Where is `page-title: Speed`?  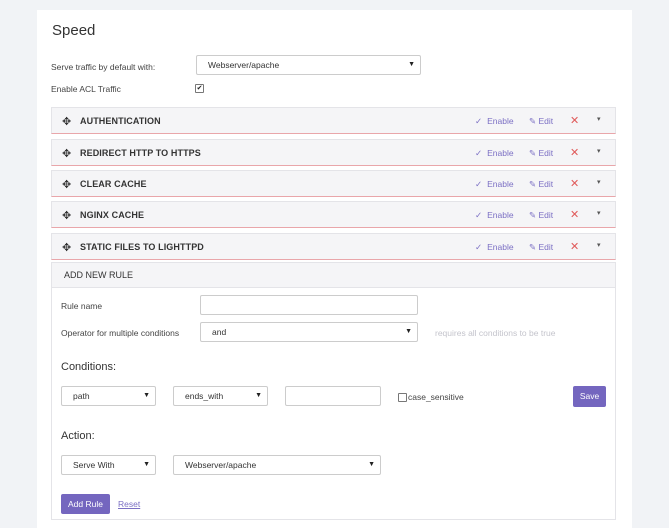 page-title: Speed is located at coordinates (74, 30).